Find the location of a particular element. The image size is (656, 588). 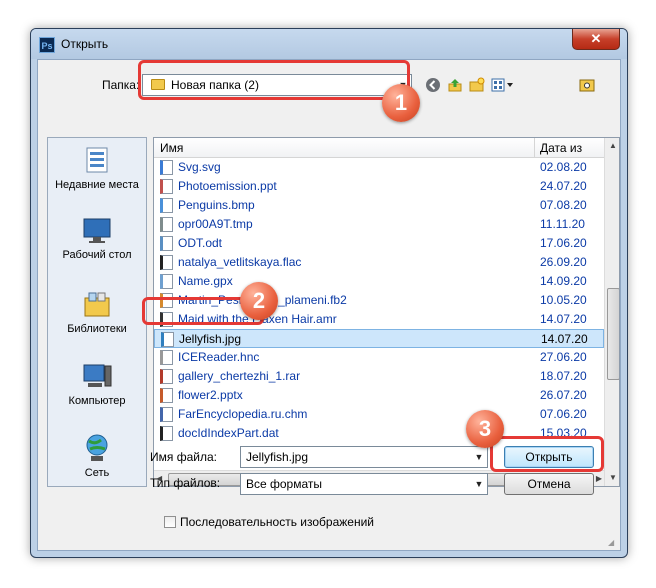

up-folder-icon is located at coordinates (455, 86).